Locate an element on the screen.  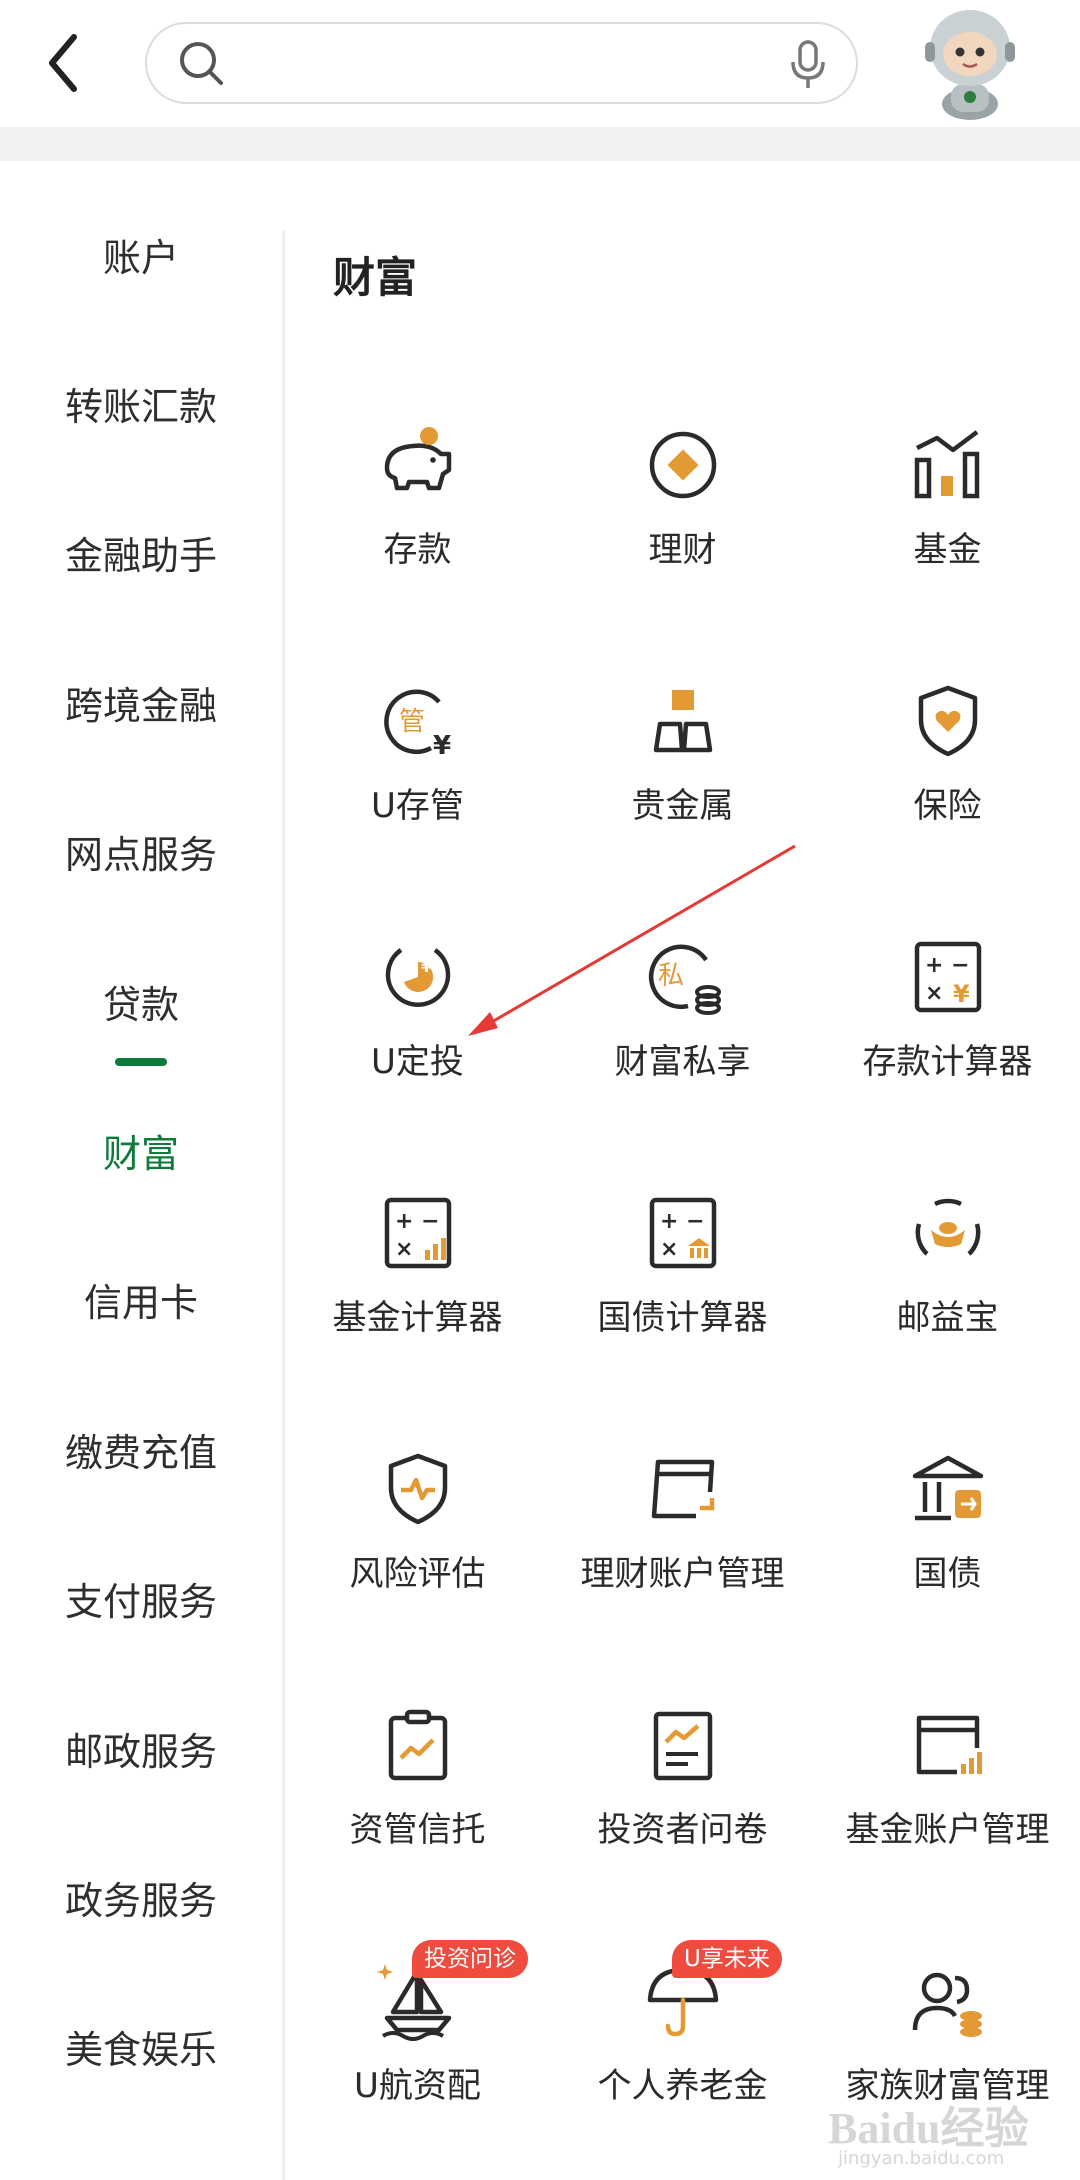
grid-item-wealth-mgmt: 理财 is located at coordinates (682, 524).